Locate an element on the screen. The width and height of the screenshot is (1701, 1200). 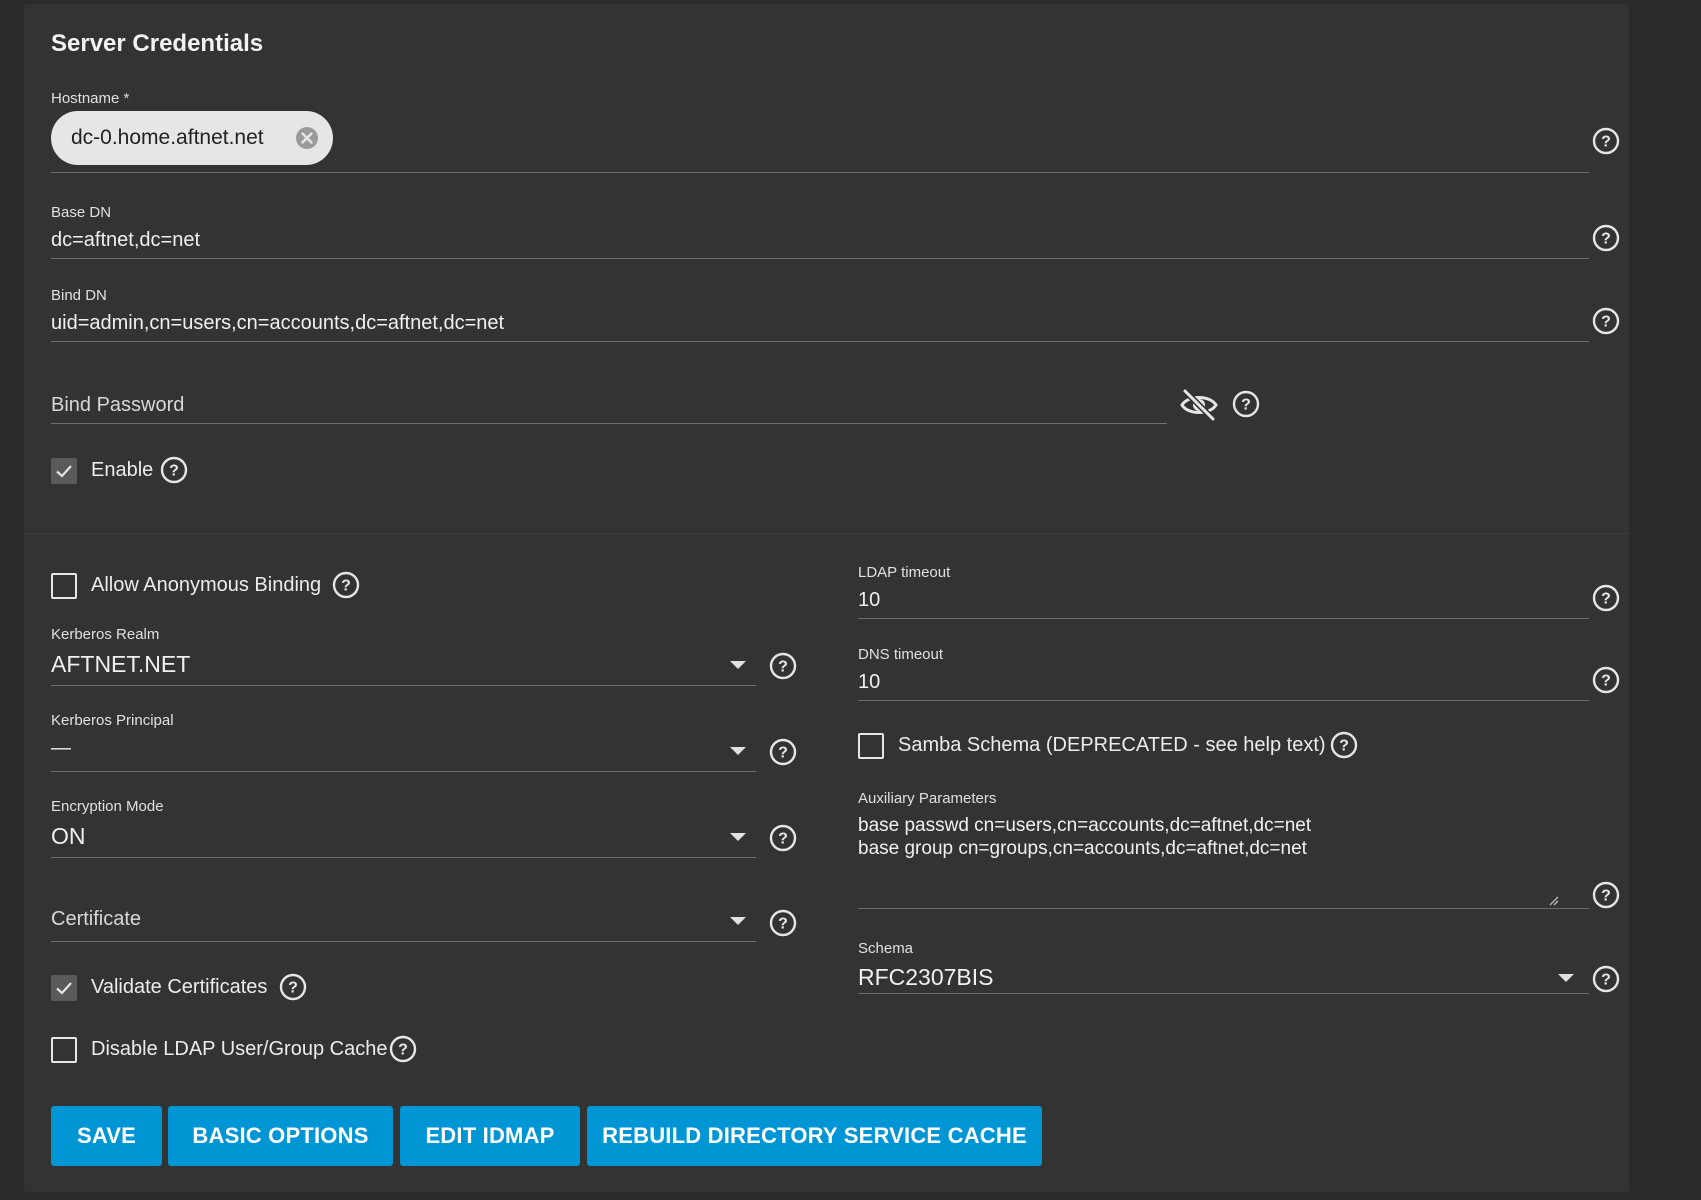
schema-label: Schema is located at coordinates (886, 948).